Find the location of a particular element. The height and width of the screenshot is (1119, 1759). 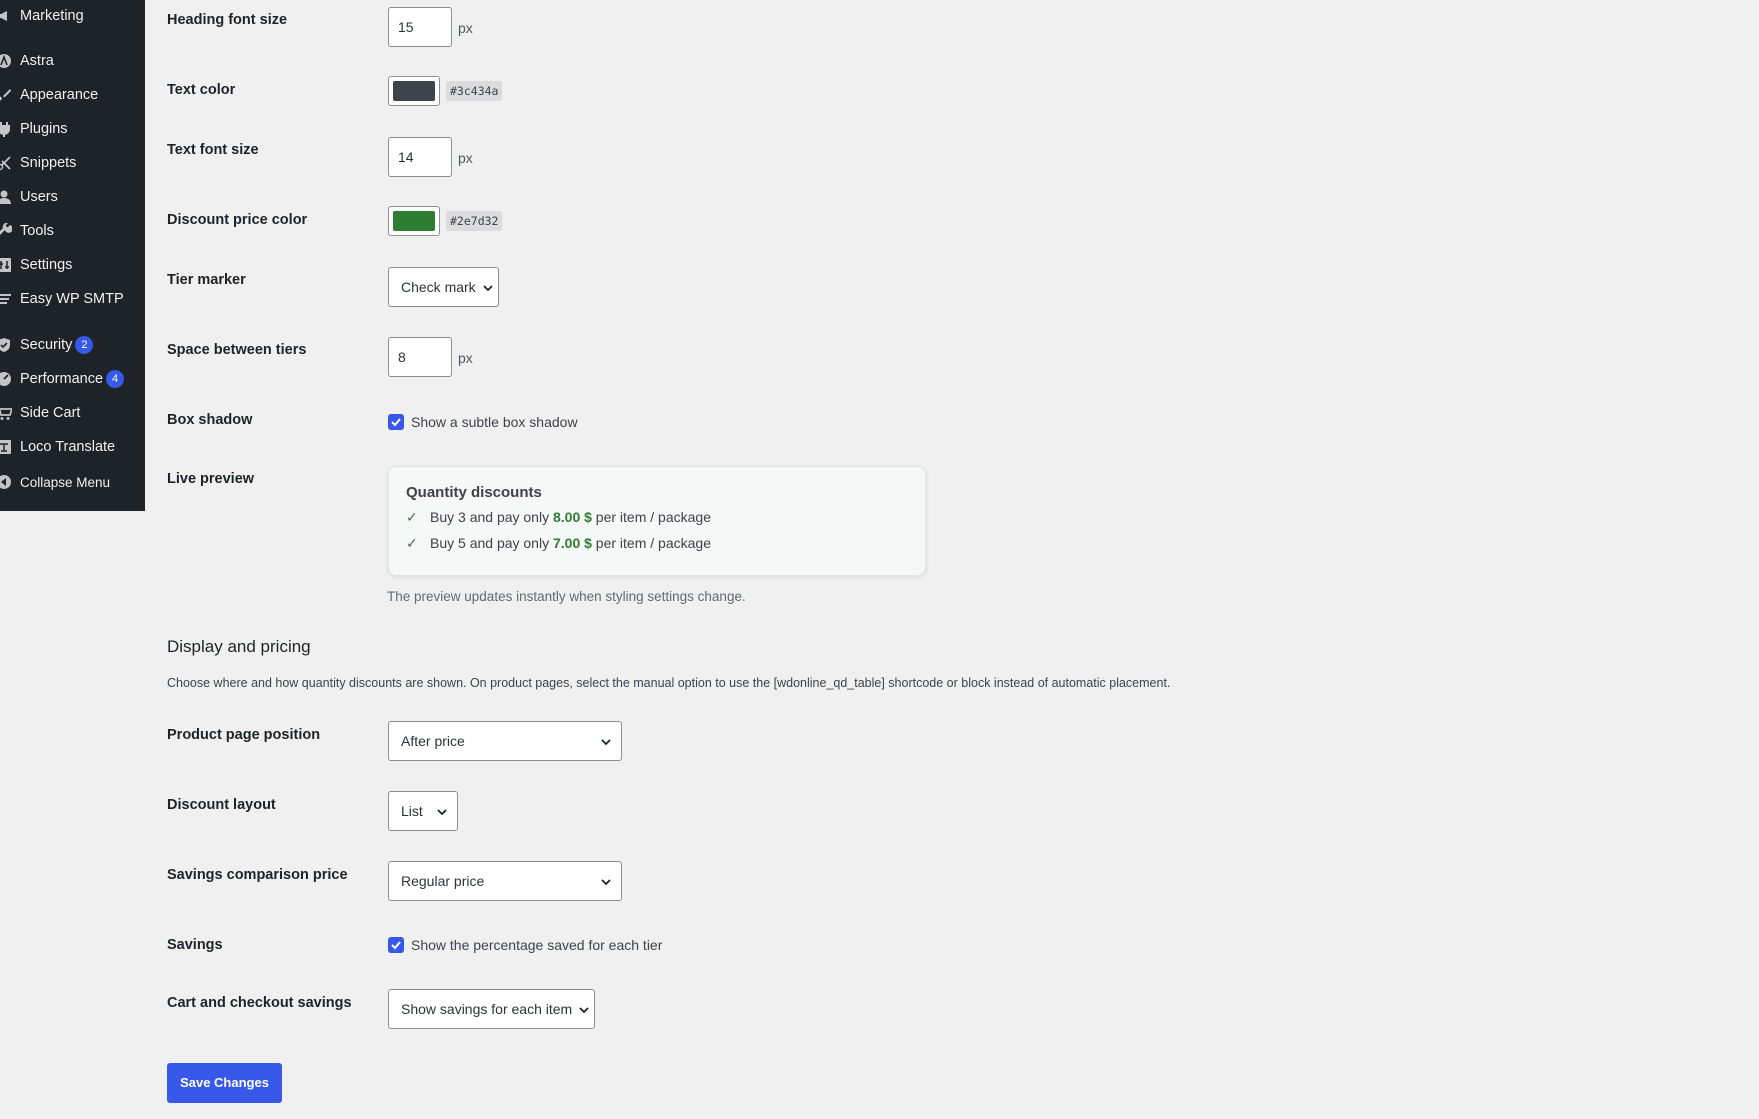

cart-checkout-savings-label: Cart and checkout savings is located at coordinates (259, 1003).